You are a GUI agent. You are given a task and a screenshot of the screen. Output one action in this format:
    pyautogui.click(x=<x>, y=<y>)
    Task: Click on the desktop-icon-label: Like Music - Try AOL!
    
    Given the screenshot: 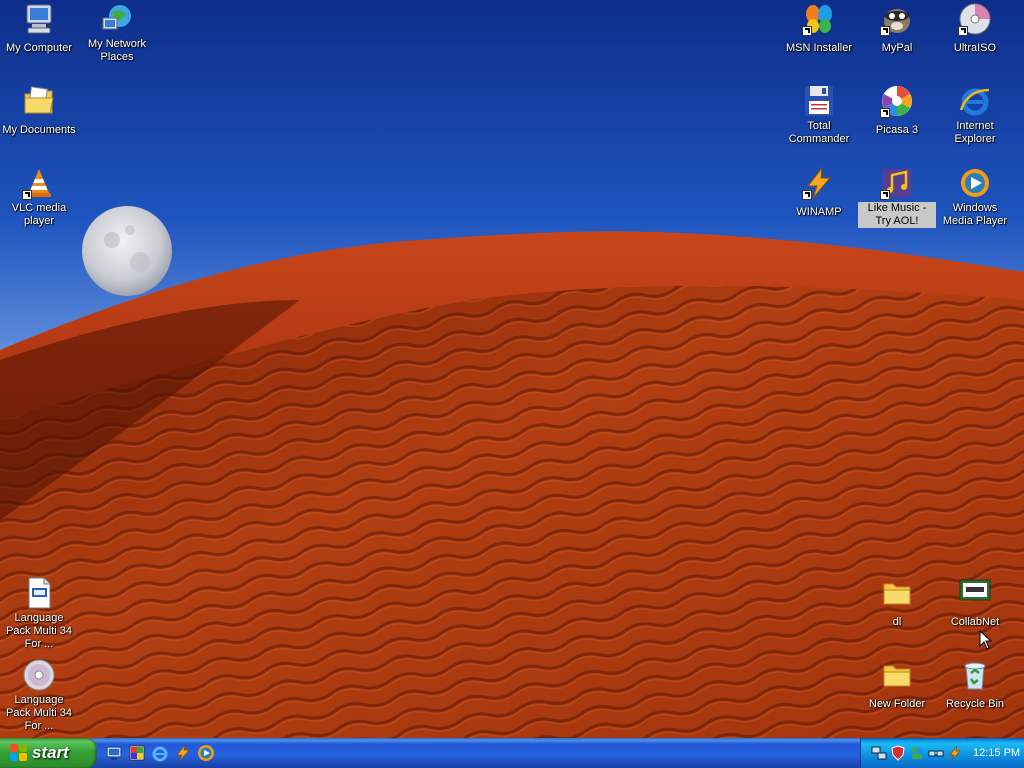 What is the action you would take?
    pyautogui.click(x=897, y=215)
    